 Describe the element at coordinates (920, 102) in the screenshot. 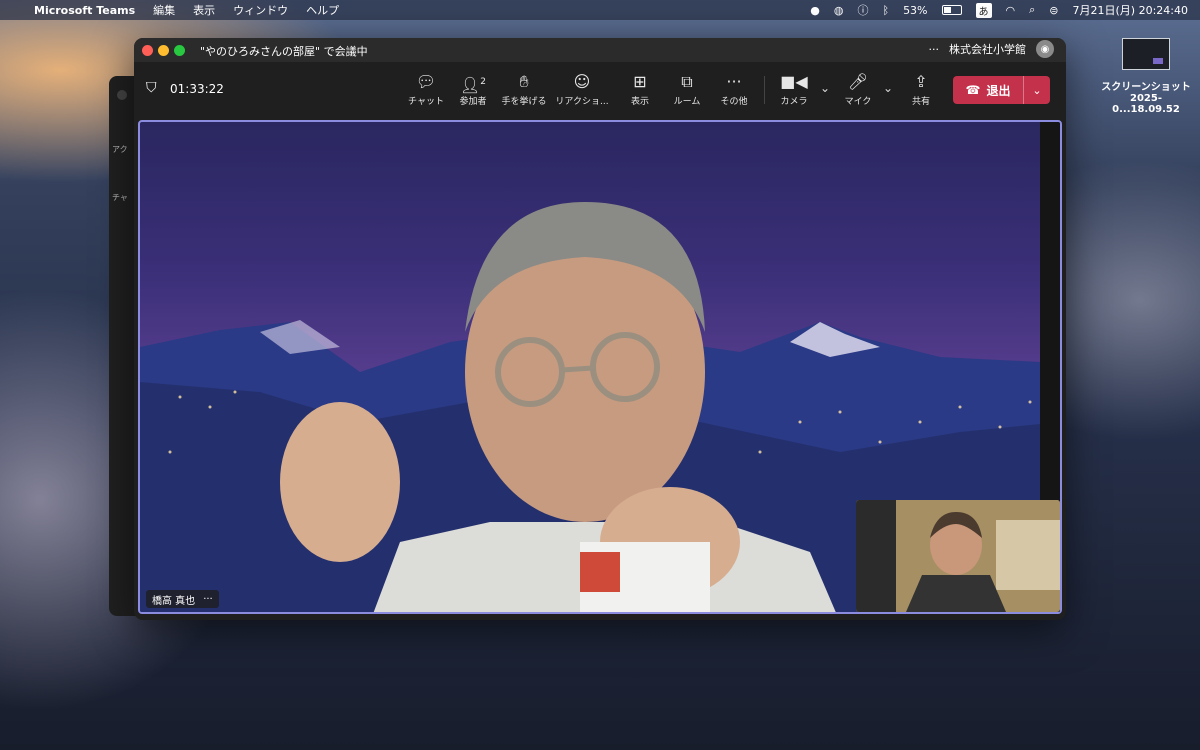

I see `share-label: 共有` at that location.